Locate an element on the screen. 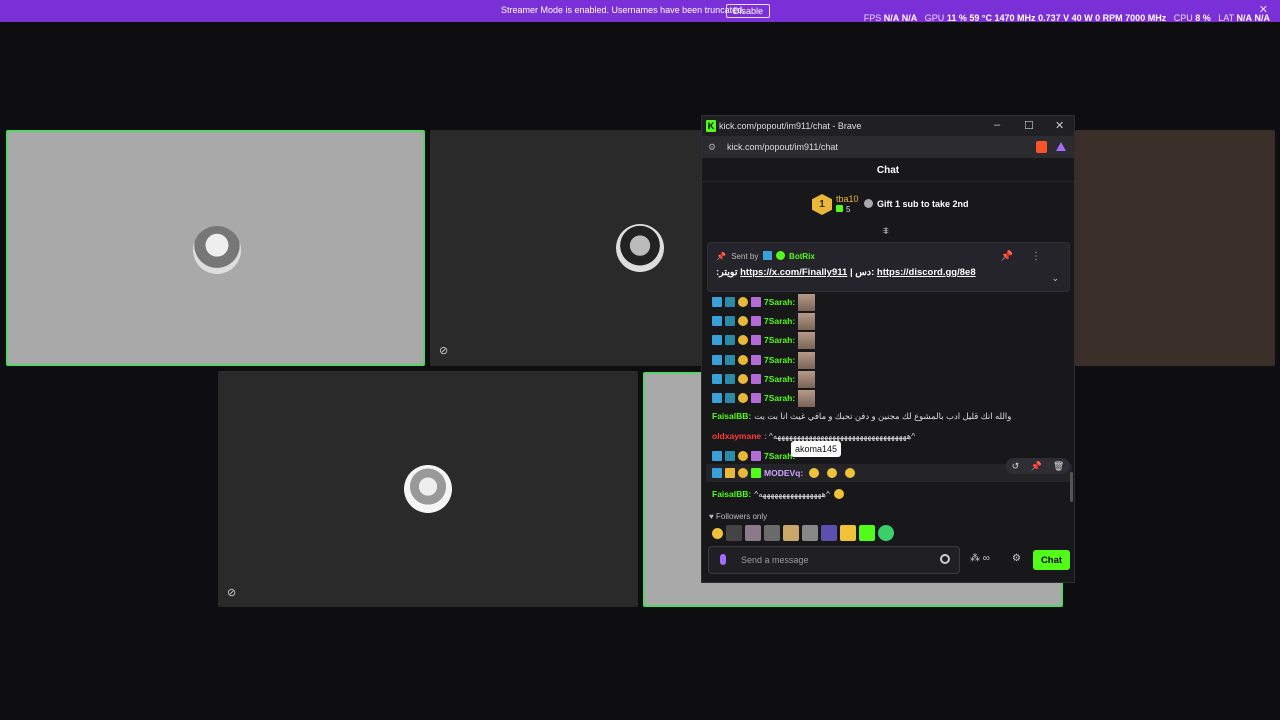  chat-message-input is located at coordinates (836, 560).